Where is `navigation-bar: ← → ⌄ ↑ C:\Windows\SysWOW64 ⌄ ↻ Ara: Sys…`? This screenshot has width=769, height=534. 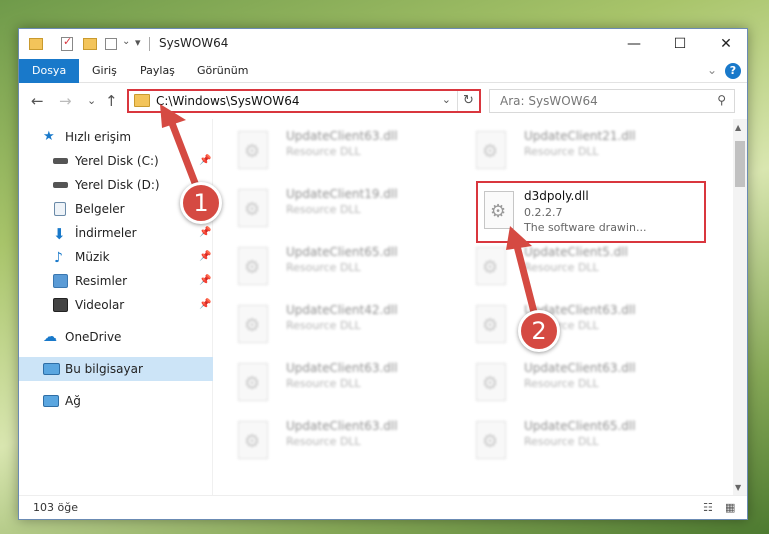
navigation-bar: ← → ⌄ ↑ C:\Windows\SysWOW64 ⌄ ↻ Ara: Sys… is located at coordinates (383, 101).